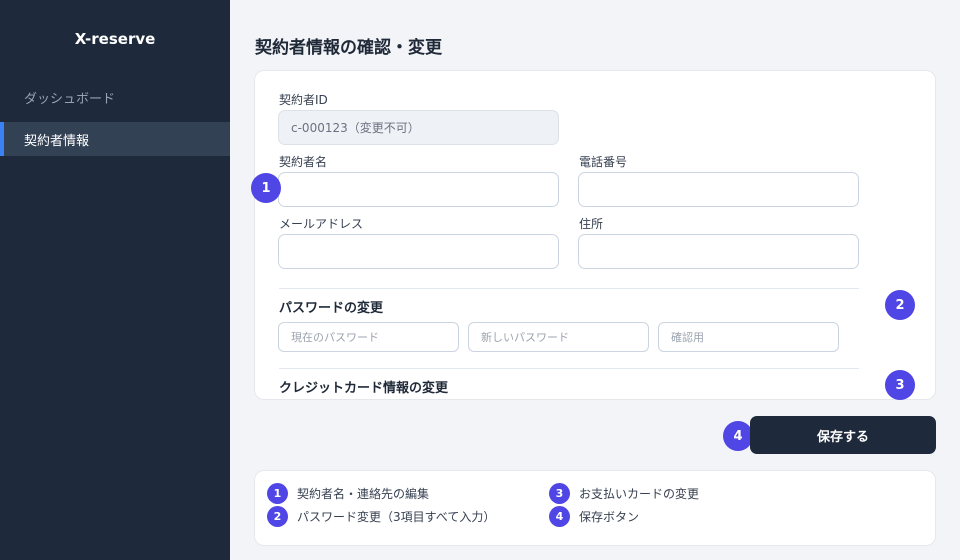 Image resolution: width=960 pixels, height=560 pixels. What do you see at coordinates (364, 388) in the screenshot?
I see `card-section-title: クレジットカード情報の変更` at bounding box center [364, 388].